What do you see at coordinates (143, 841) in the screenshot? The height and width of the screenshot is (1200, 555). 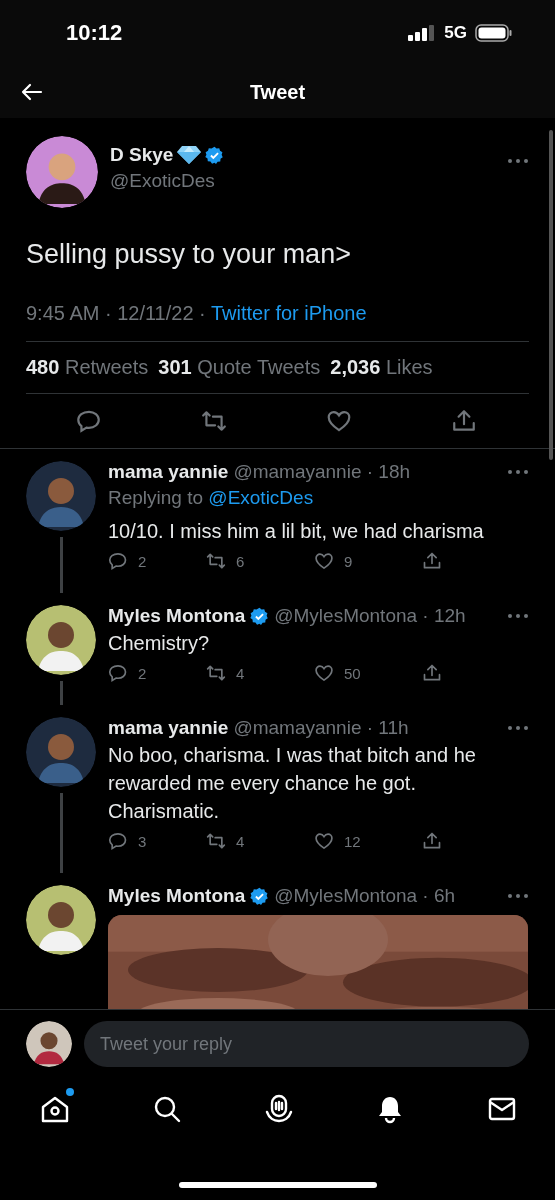 I see `reply-count: 3` at bounding box center [143, 841].